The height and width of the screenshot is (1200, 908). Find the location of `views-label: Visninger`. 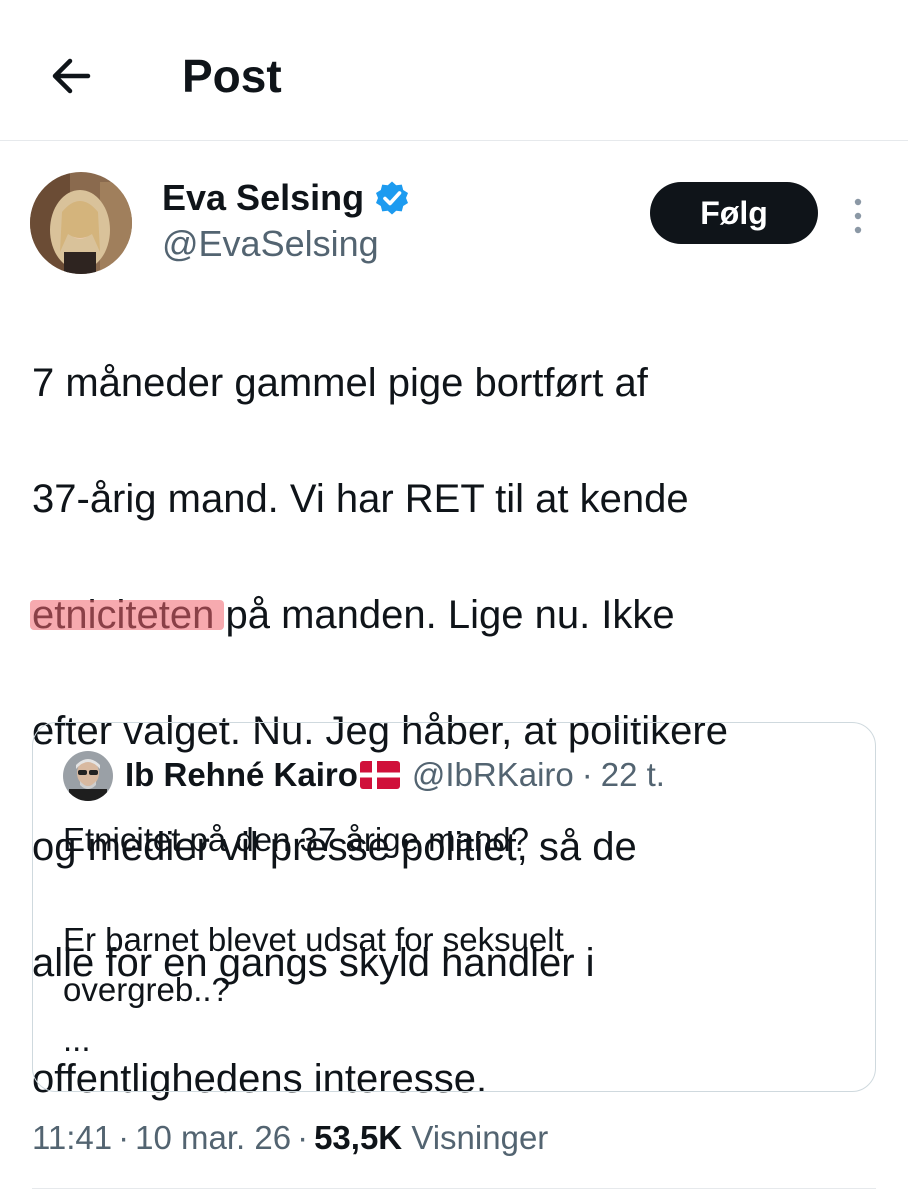

views-label: Visninger is located at coordinates (479, 1137).